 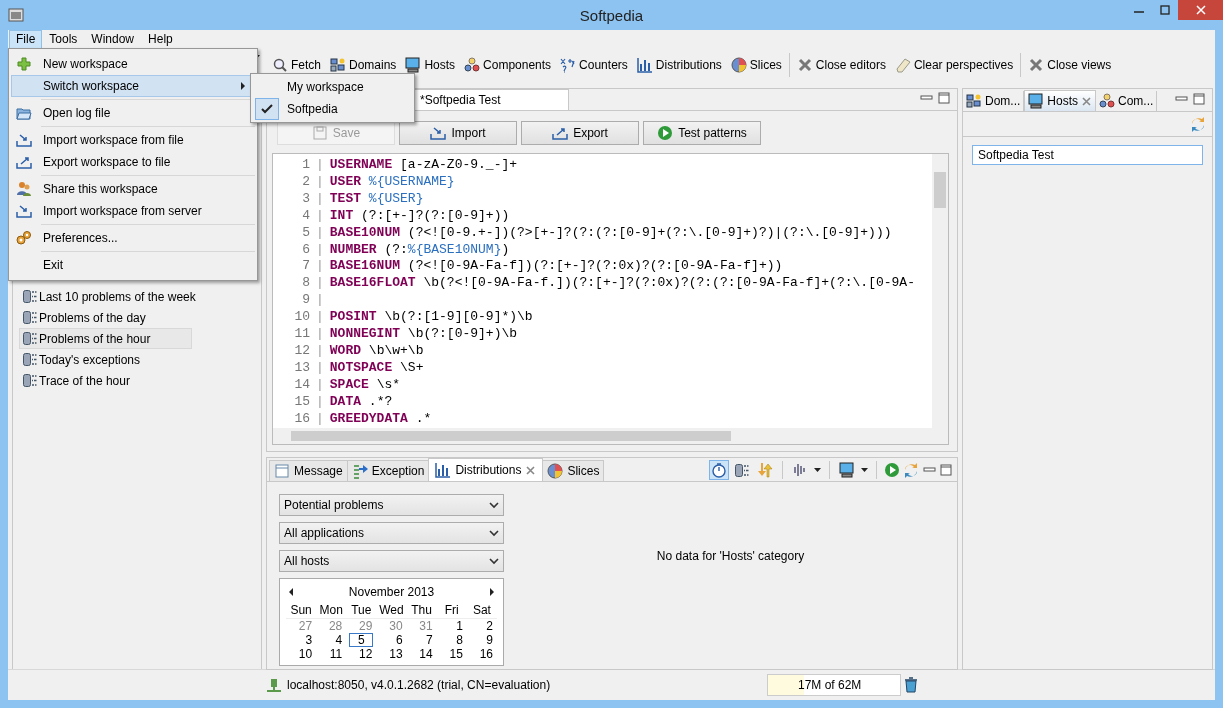 I want to click on toolbar-button: Close editors, so click(x=841, y=65).